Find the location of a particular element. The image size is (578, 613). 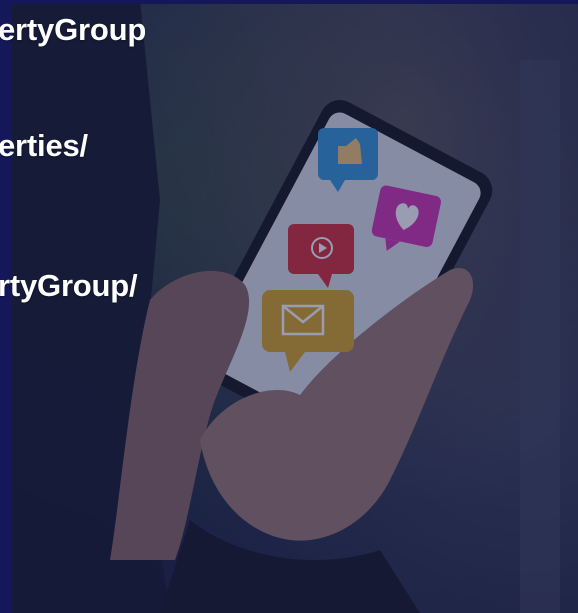

text-line-2: erties/ is located at coordinates (44, 145).